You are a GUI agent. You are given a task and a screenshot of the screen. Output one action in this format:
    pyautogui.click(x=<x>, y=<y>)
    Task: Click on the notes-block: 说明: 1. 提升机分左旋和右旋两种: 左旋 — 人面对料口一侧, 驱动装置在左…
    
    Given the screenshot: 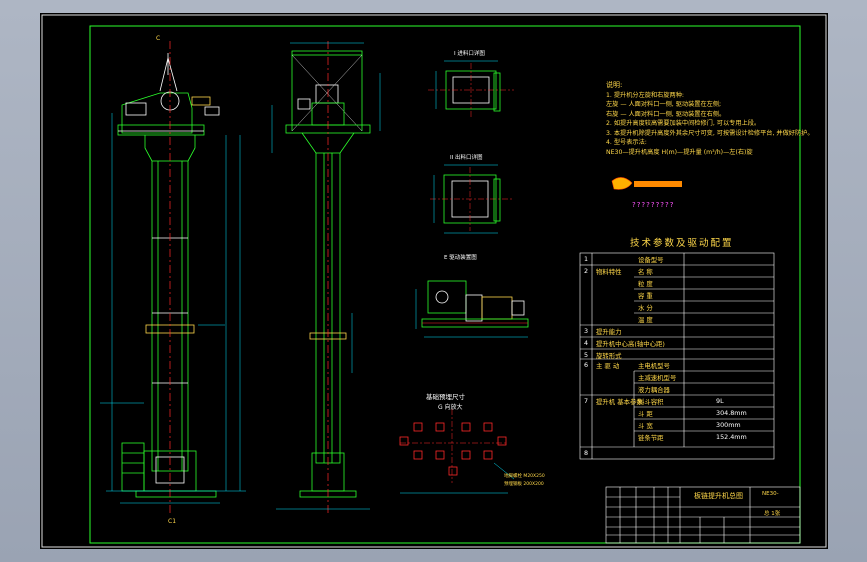 What is the action you would take?
    pyautogui.click(x=710, y=119)
    